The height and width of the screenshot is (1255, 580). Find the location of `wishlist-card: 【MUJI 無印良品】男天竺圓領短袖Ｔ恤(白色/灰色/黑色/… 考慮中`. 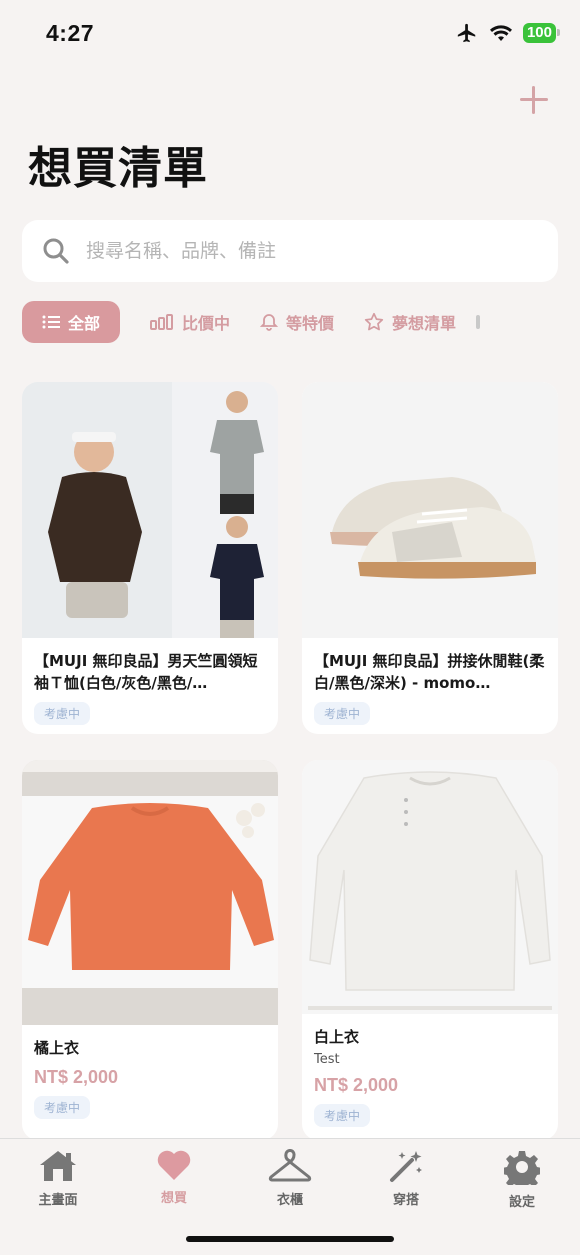

wishlist-card: 【MUJI 無印良品】男天竺圓領短袖Ｔ恤(白色/灰色/黑色/… 考慮中 is located at coordinates (150, 558).